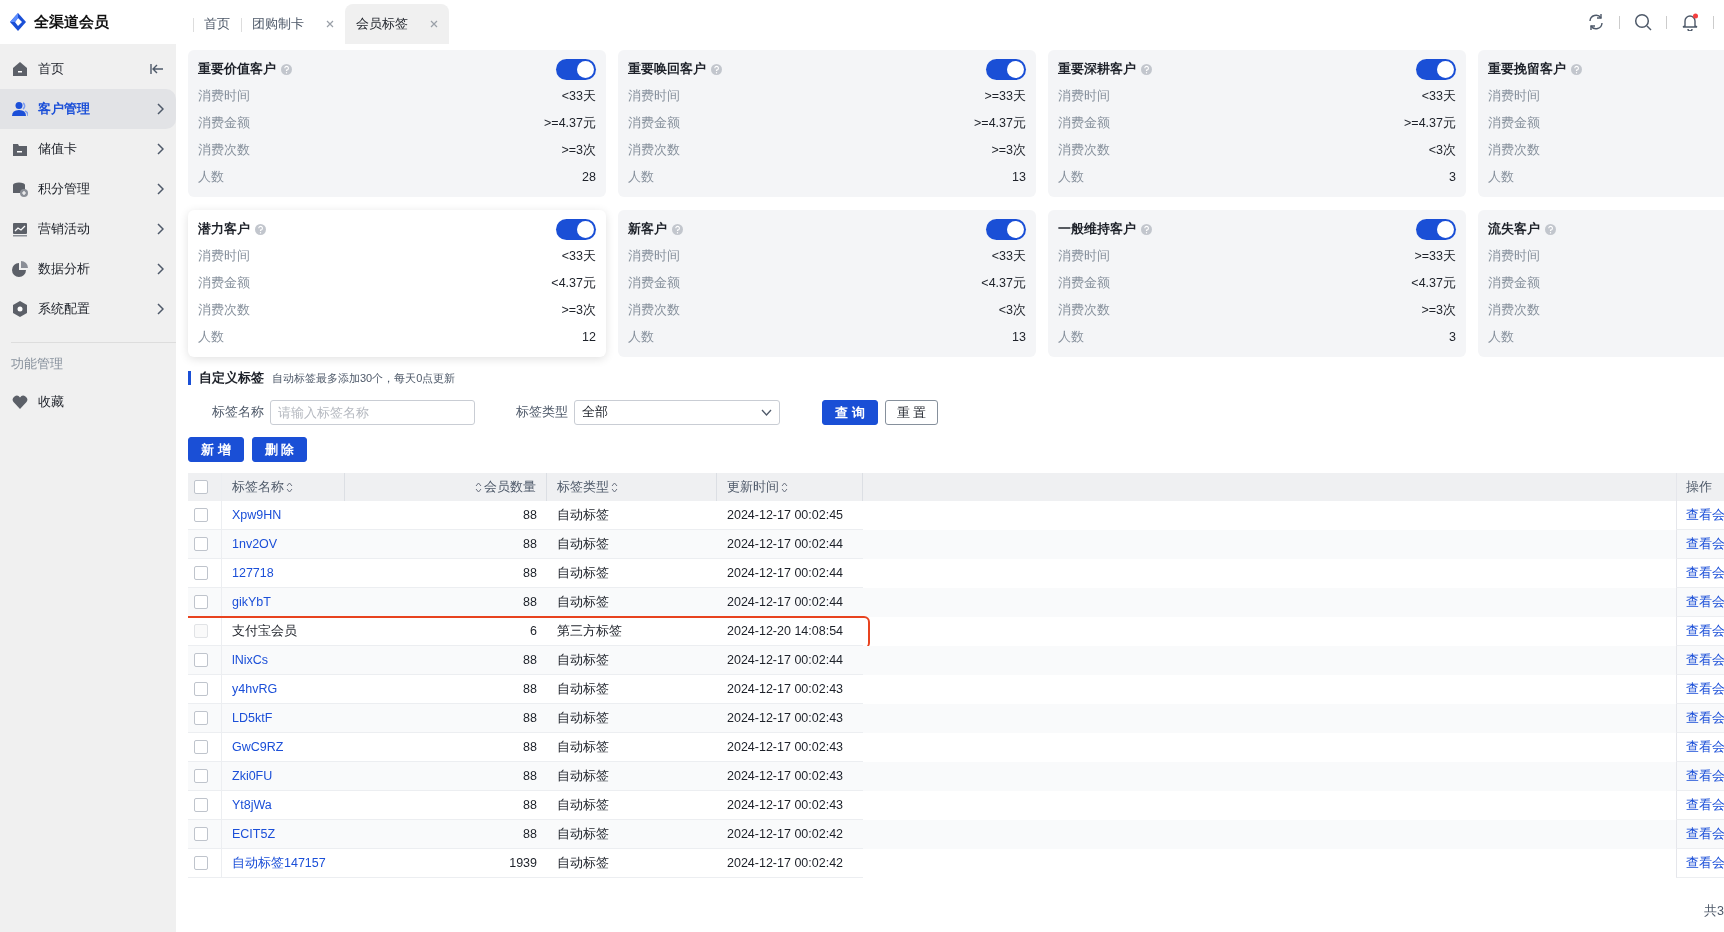 This screenshot has height=932, width=1724. What do you see at coordinates (911, 412) in the screenshot?
I see `reset-button: 重 置` at bounding box center [911, 412].